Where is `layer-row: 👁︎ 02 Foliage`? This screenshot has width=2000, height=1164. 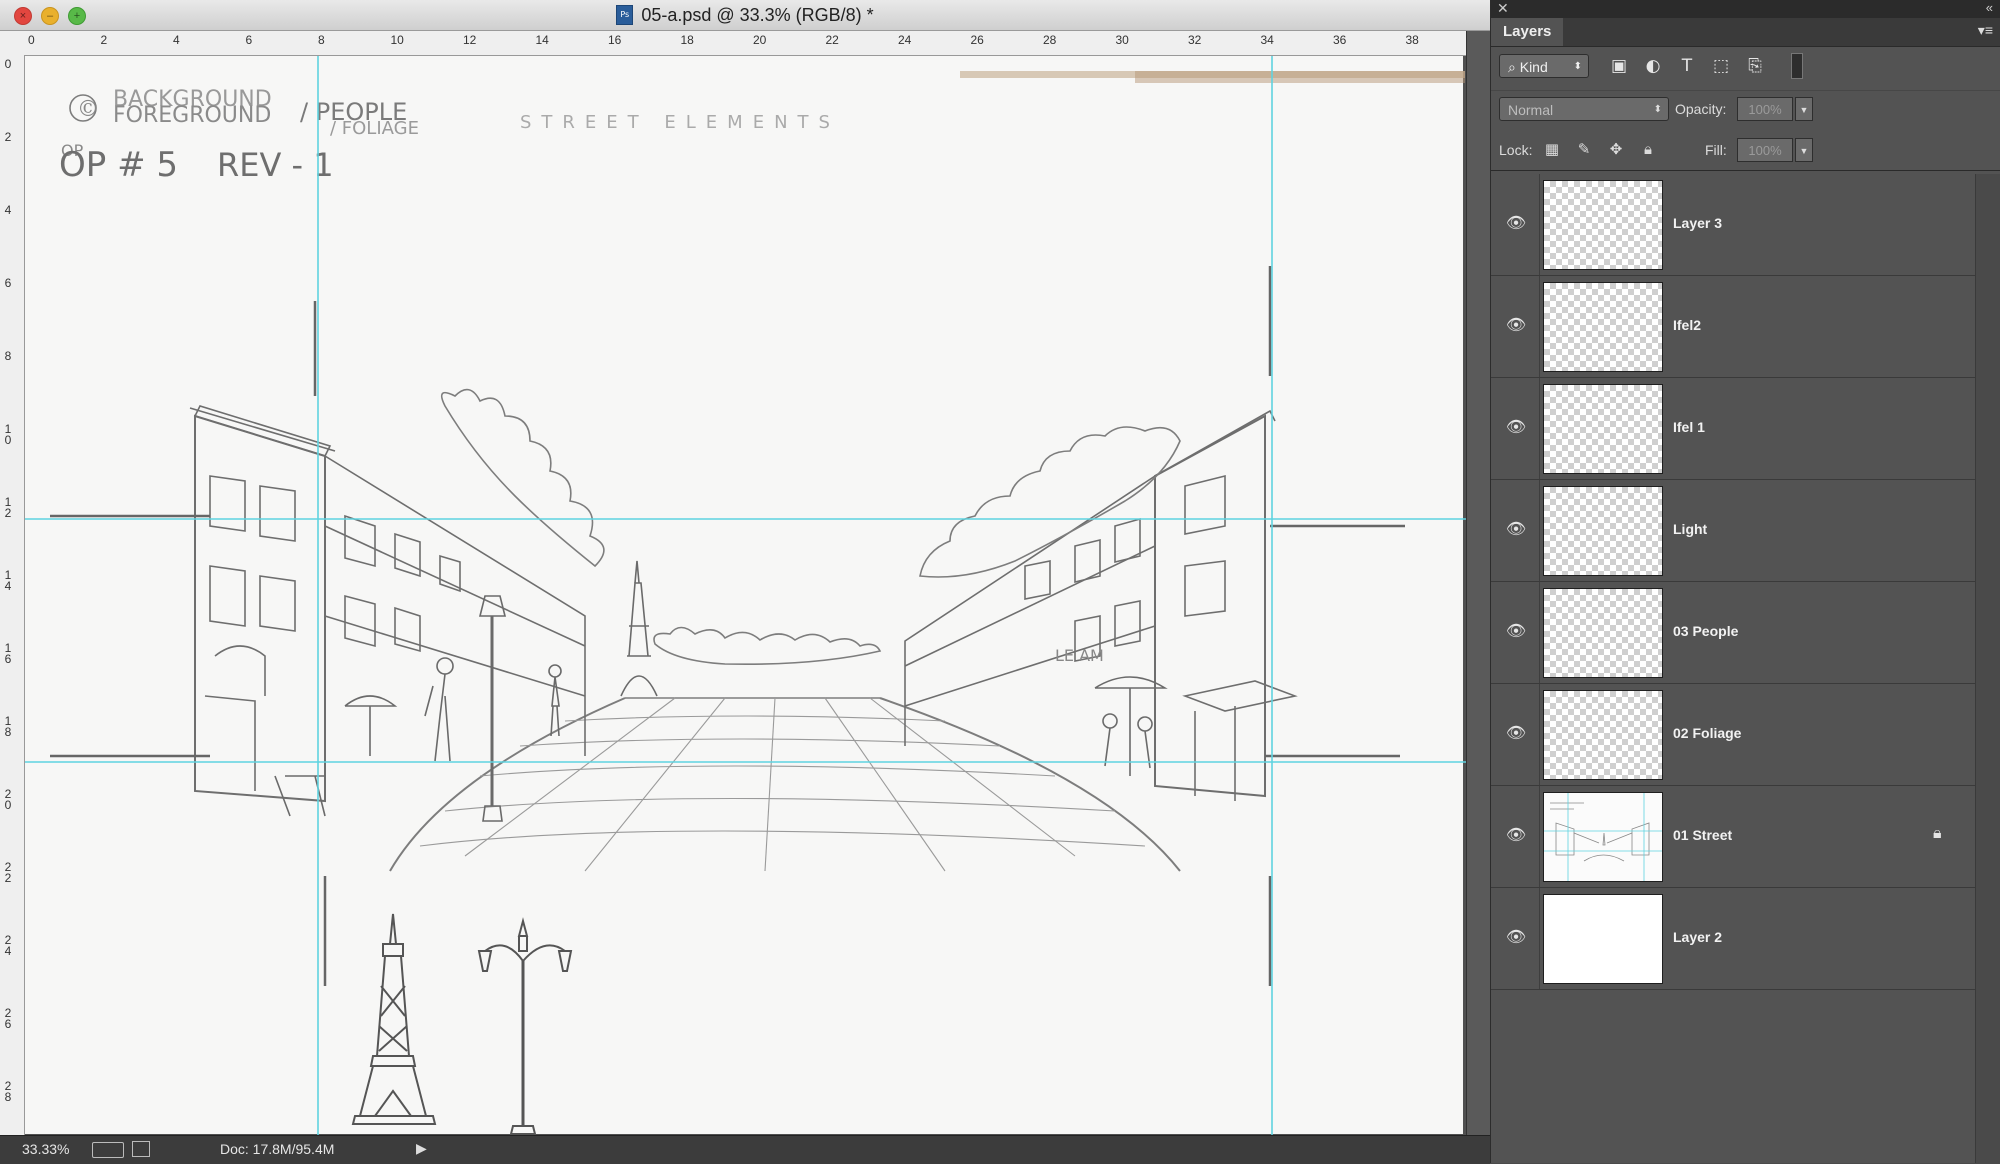
layer-row: 👁︎ 02 Foliage is located at coordinates (1733, 735).